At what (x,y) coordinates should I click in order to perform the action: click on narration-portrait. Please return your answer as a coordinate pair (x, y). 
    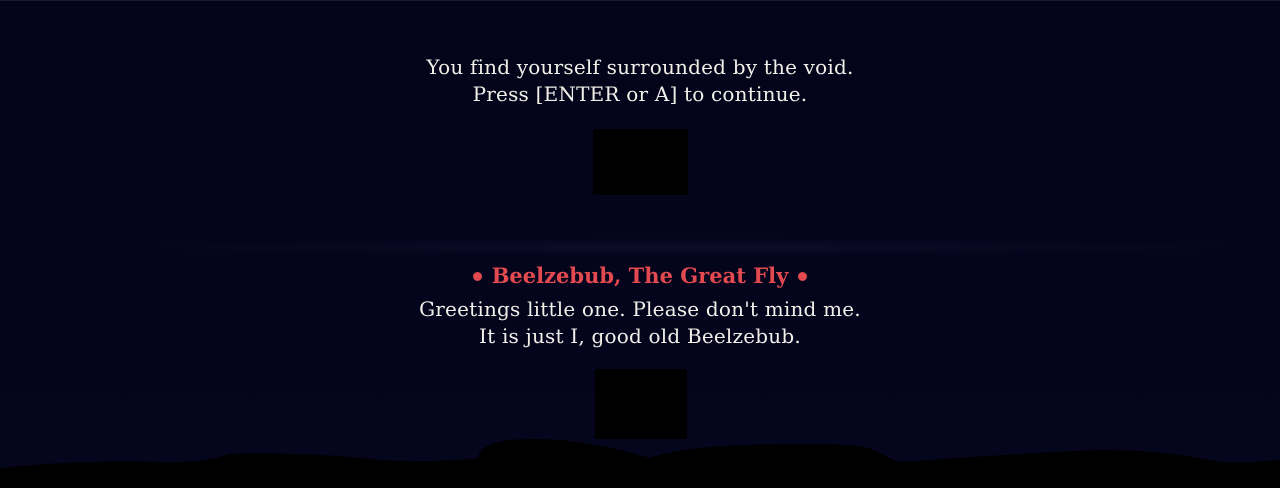
    Looking at the image, I should click on (640, 162).